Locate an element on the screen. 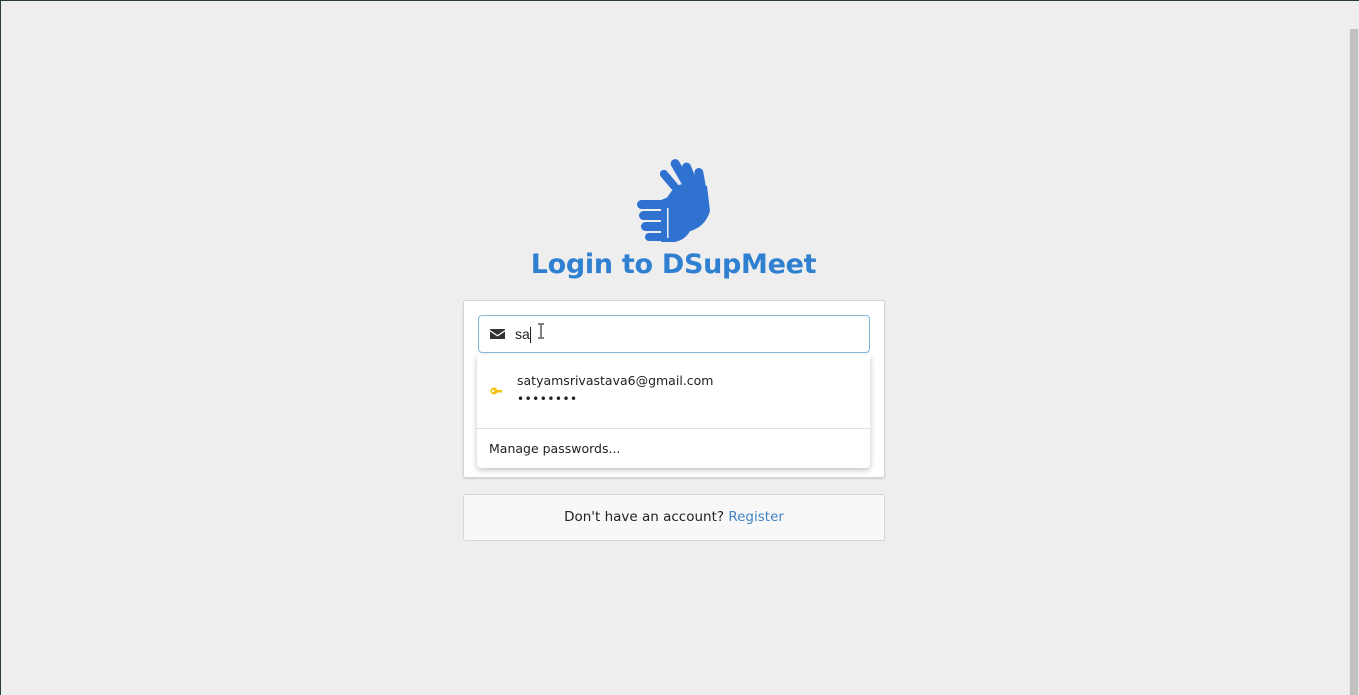  register-prompt: Don't have an account? is located at coordinates (646, 517).